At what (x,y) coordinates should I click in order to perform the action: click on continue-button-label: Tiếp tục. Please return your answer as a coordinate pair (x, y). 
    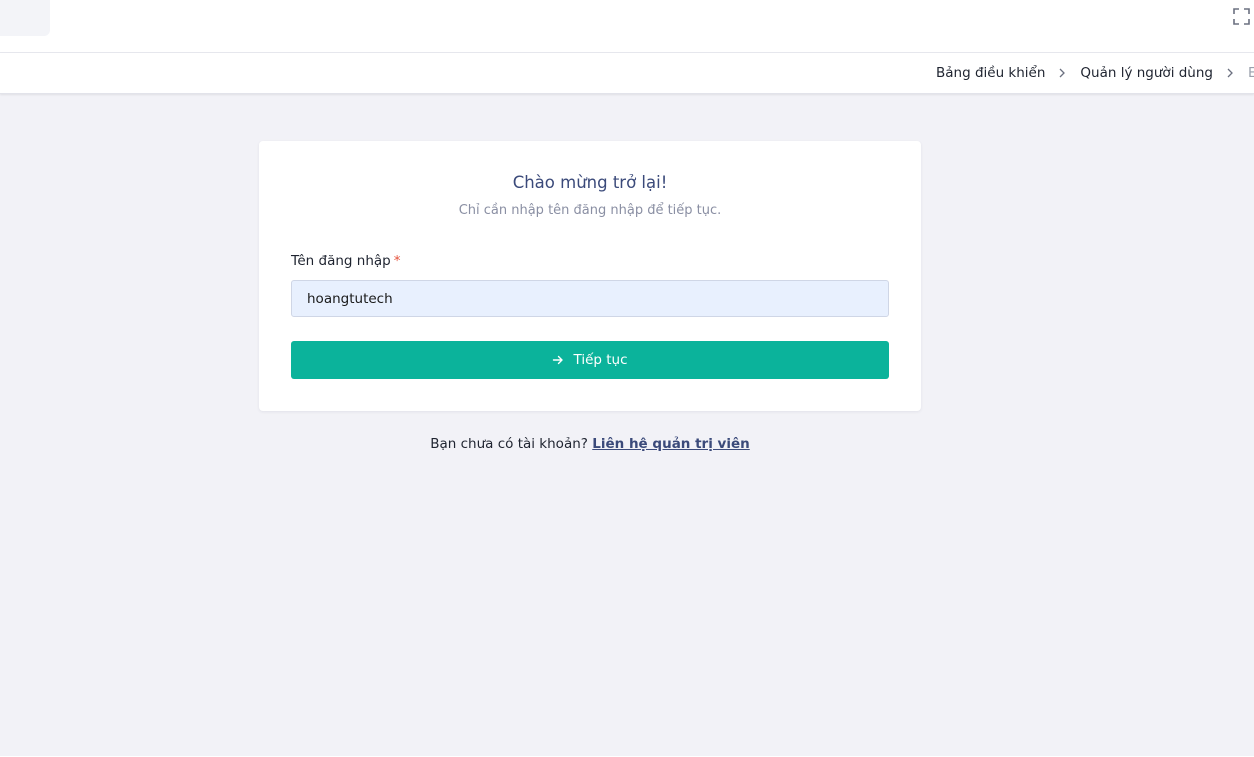
    Looking at the image, I should click on (600, 360).